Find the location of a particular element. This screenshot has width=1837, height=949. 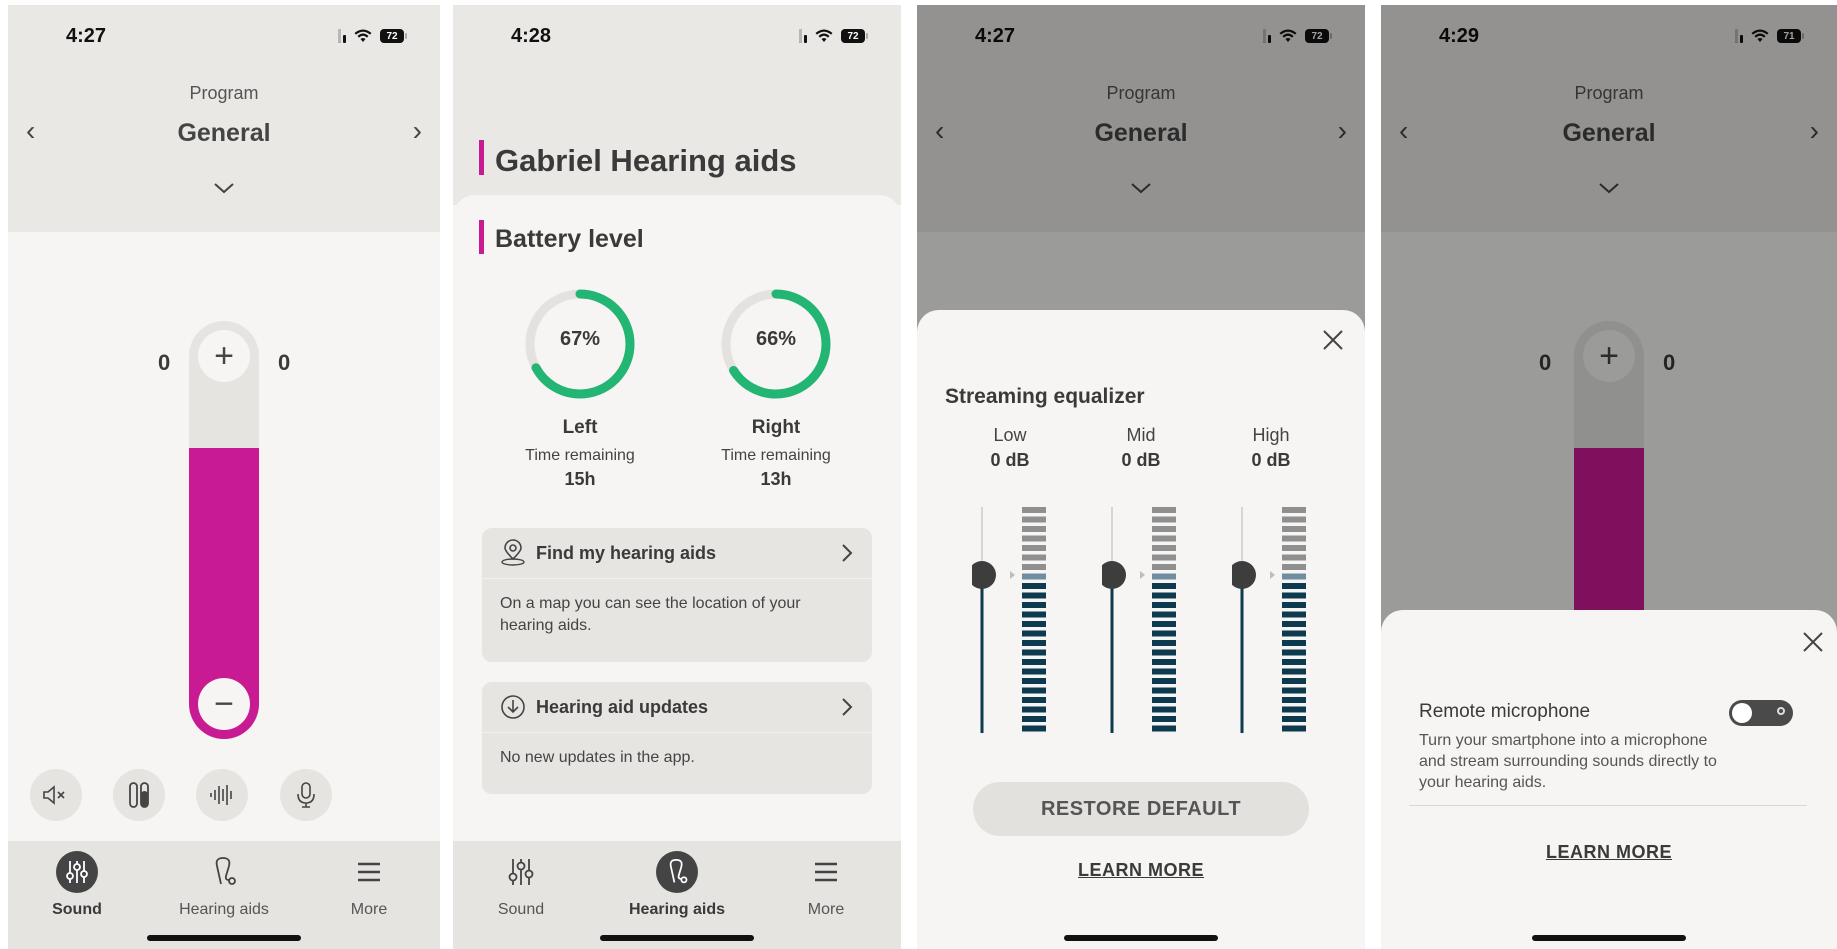

mute-button is located at coordinates (56, 795).